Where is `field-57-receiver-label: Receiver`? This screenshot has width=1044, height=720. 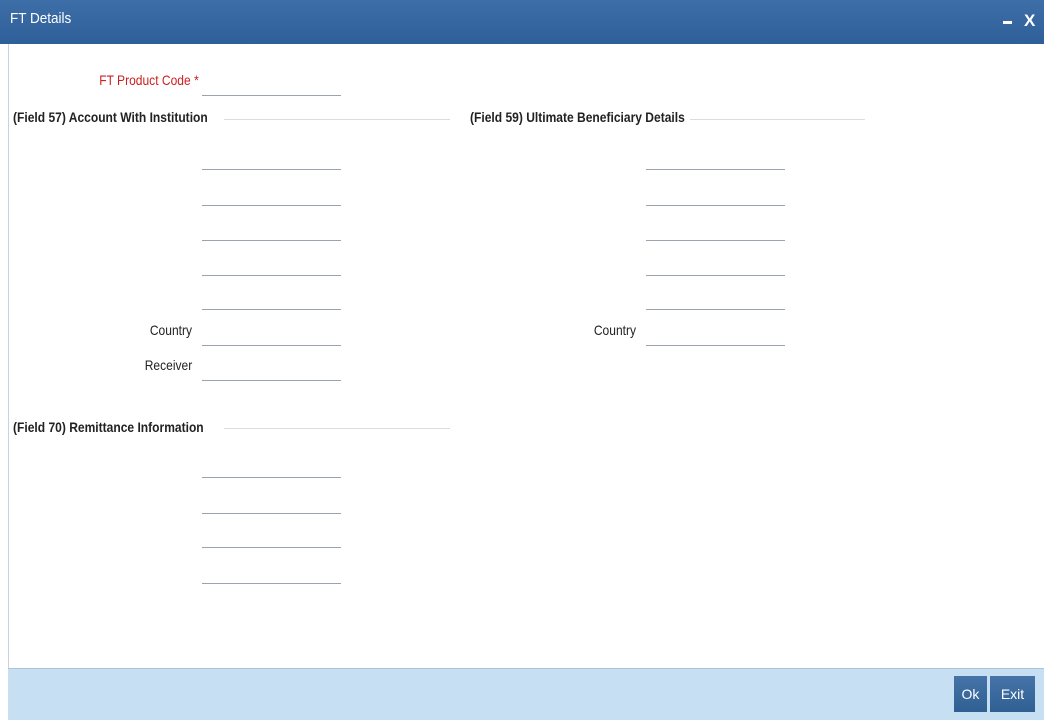
field-57-receiver-label: Receiver is located at coordinates (168, 365).